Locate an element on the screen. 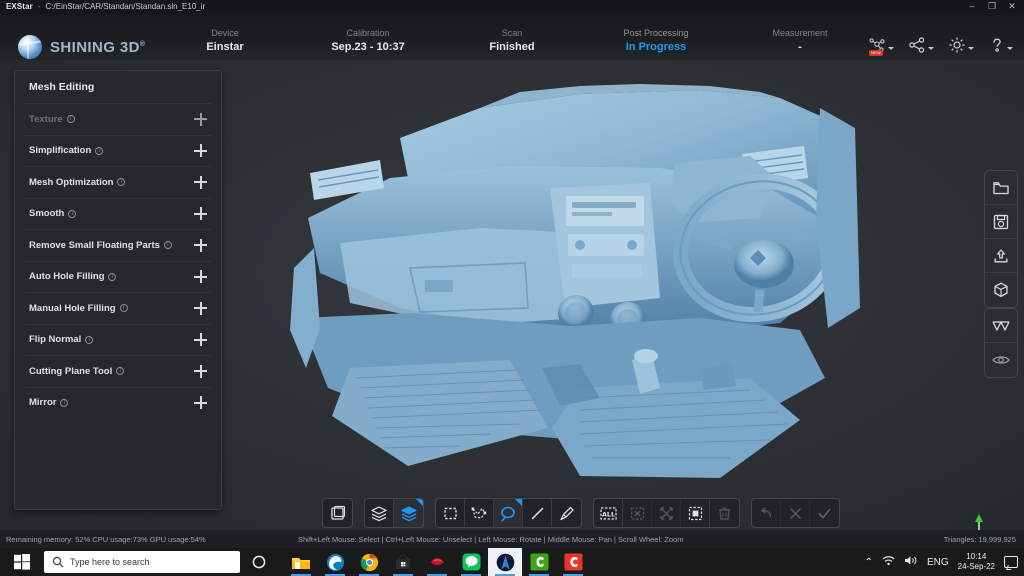 Image resolution: width=1024 pixels, height=576 pixels. step-calibration-value: Sep.23 - 10:37 is located at coordinates (368, 47).